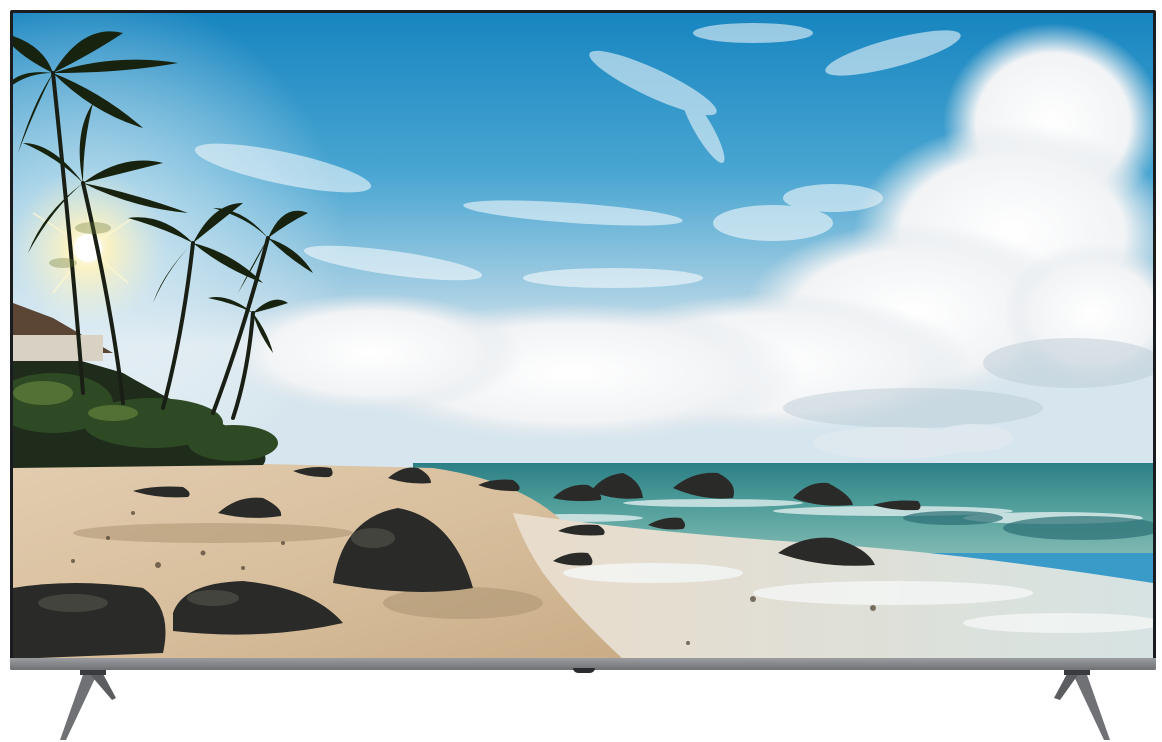 The image size is (1162, 742). I want to click on stand-leg-left, so click(90, 706).